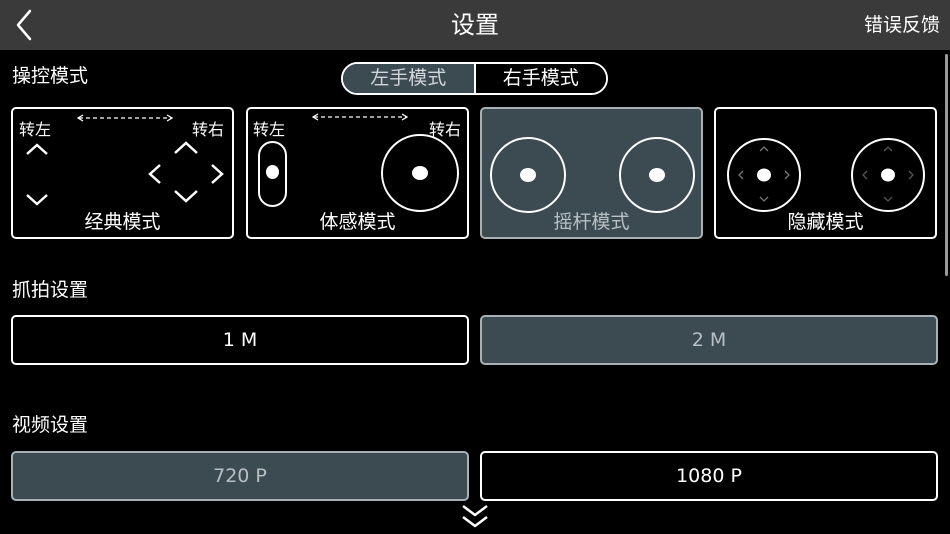 This screenshot has width=950, height=534. What do you see at coordinates (709, 476) in the screenshot?
I see `video-1080p-button: 1080 P` at bounding box center [709, 476].